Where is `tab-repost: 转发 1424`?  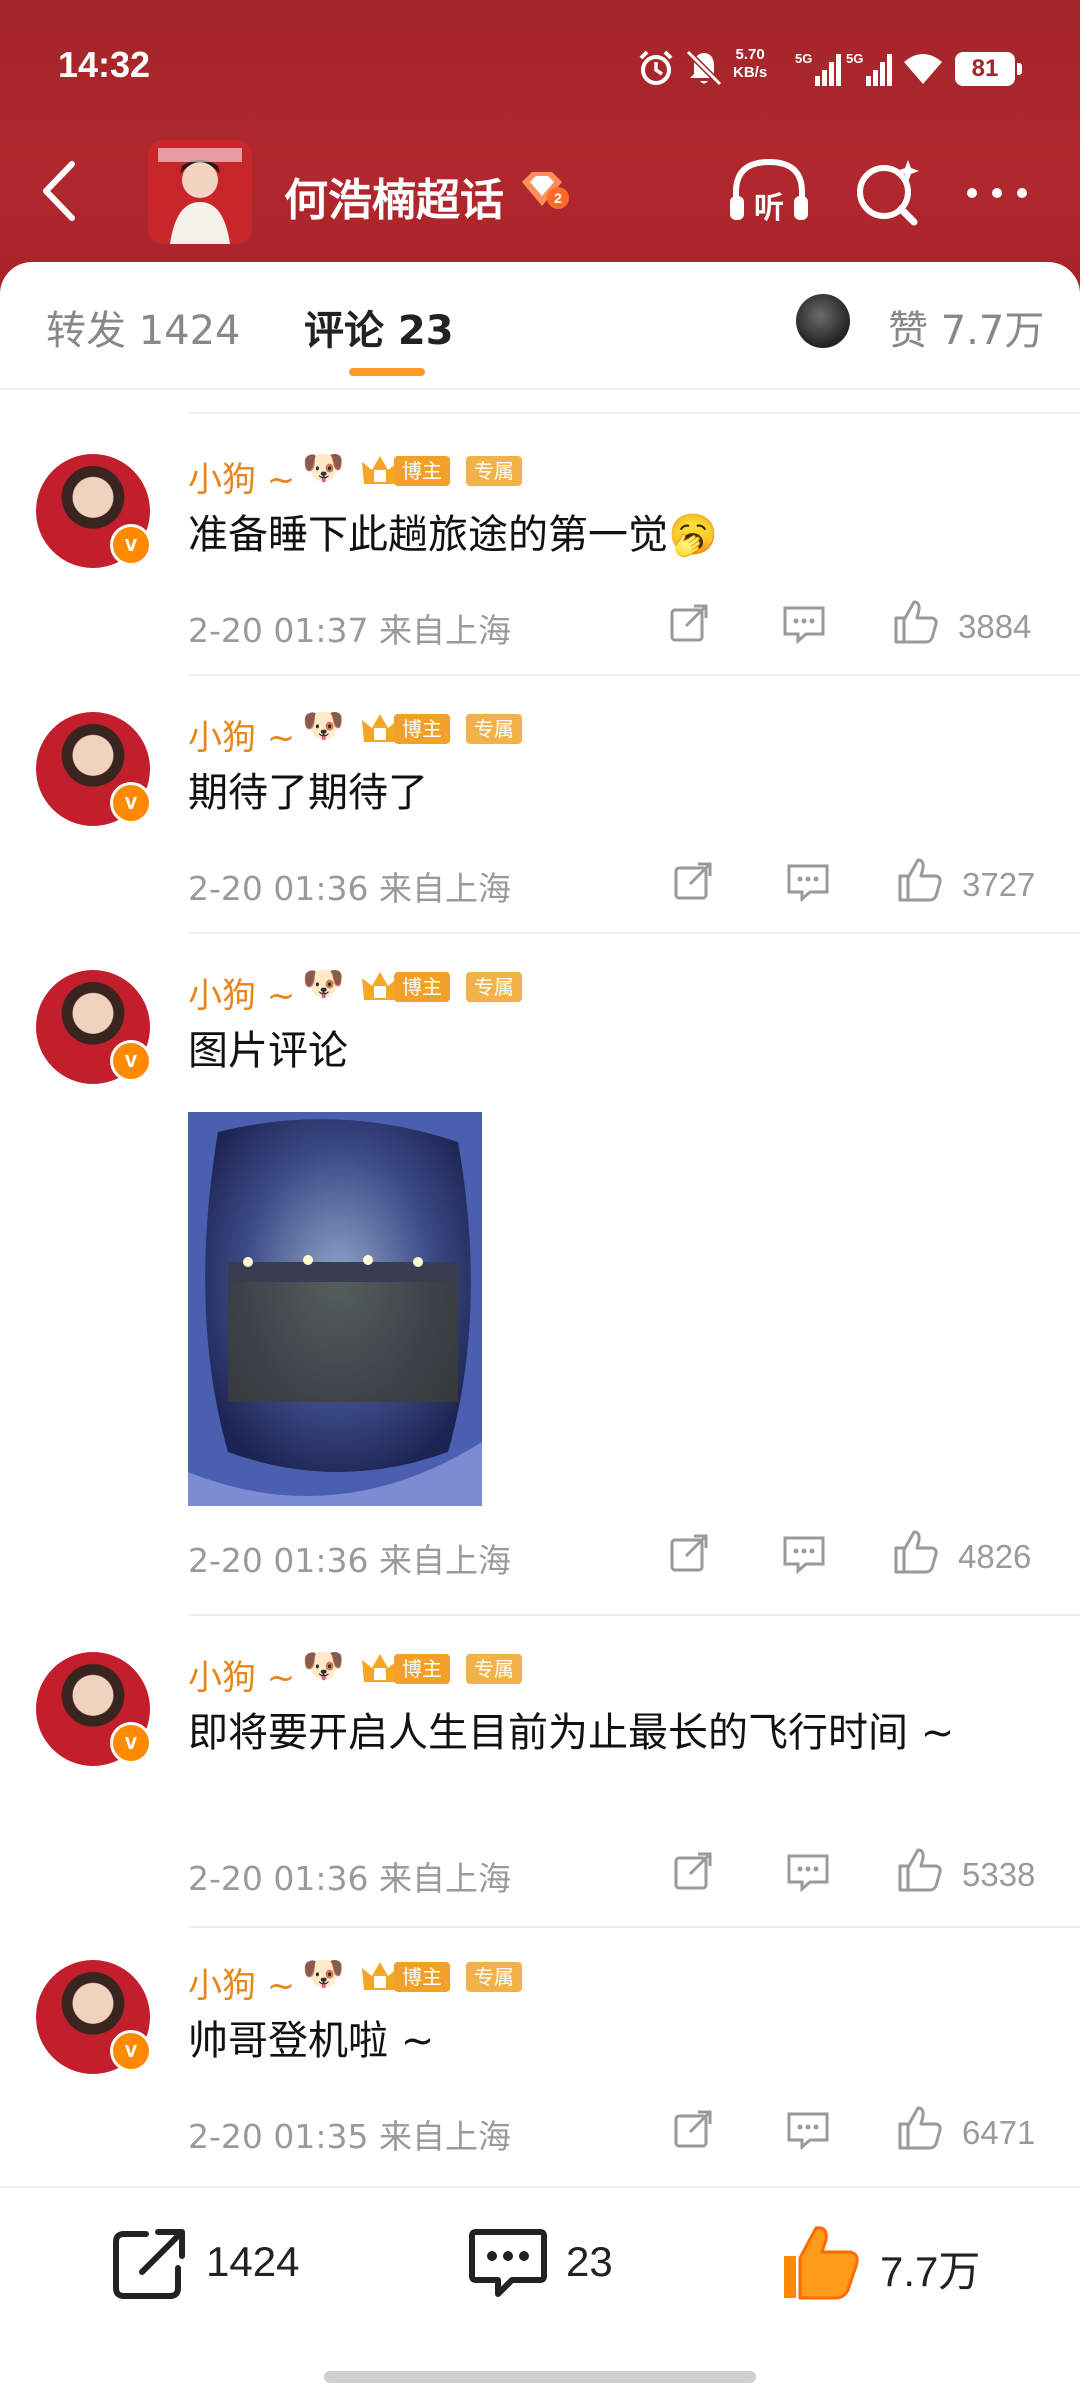
tab-repost: 转发 1424 is located at coordinates (143, 327).